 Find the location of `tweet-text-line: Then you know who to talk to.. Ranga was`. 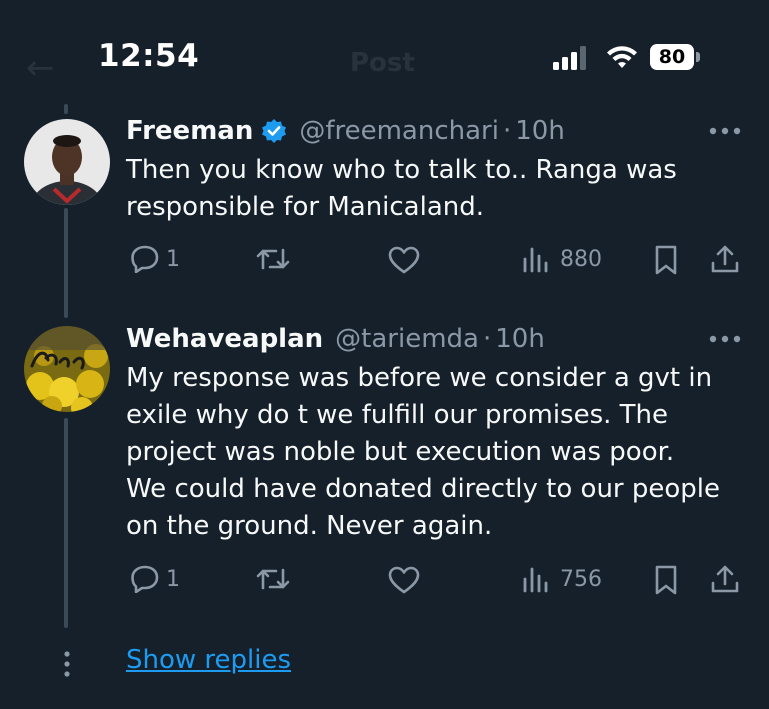

tweet-text-line: Then you know who to talk to.. Ranga was is located at coordinates (401, 170).